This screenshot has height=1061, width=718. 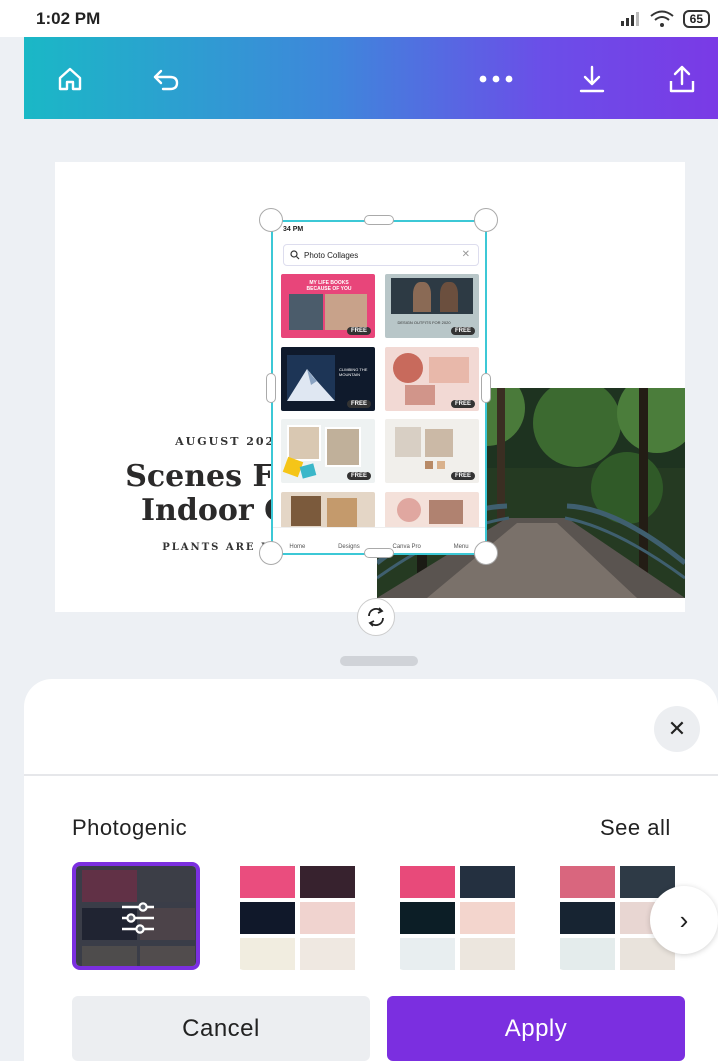 What do you see at coordinates (379, 661) in the screenshot?
I see `sheet-drag-handle` at bounding box center [379, 661].